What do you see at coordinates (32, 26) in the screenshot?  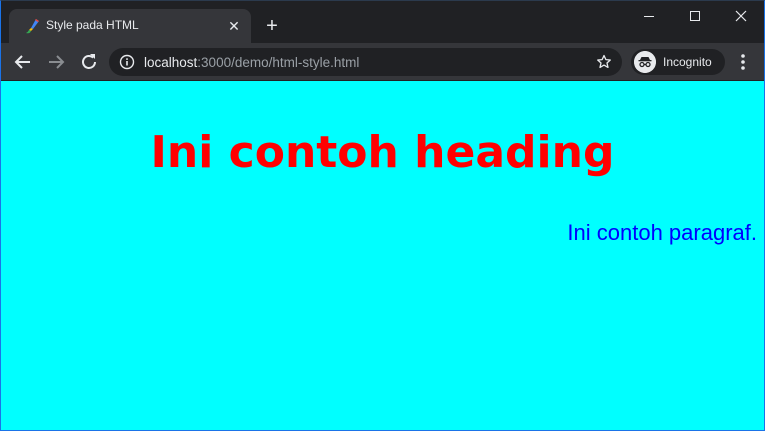 I see `brush-favicon-icon` at bounding box center [32, 26].